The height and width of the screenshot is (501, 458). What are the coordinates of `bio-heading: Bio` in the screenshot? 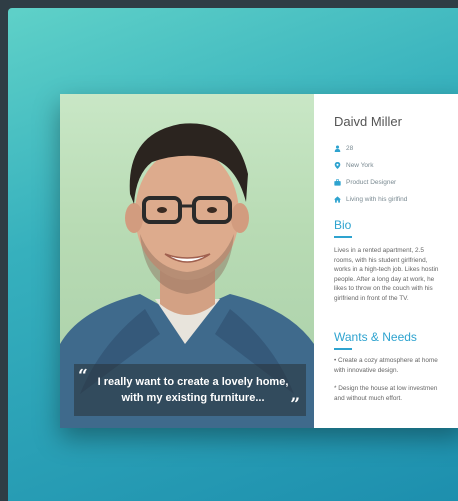 It's located at (343, 225).